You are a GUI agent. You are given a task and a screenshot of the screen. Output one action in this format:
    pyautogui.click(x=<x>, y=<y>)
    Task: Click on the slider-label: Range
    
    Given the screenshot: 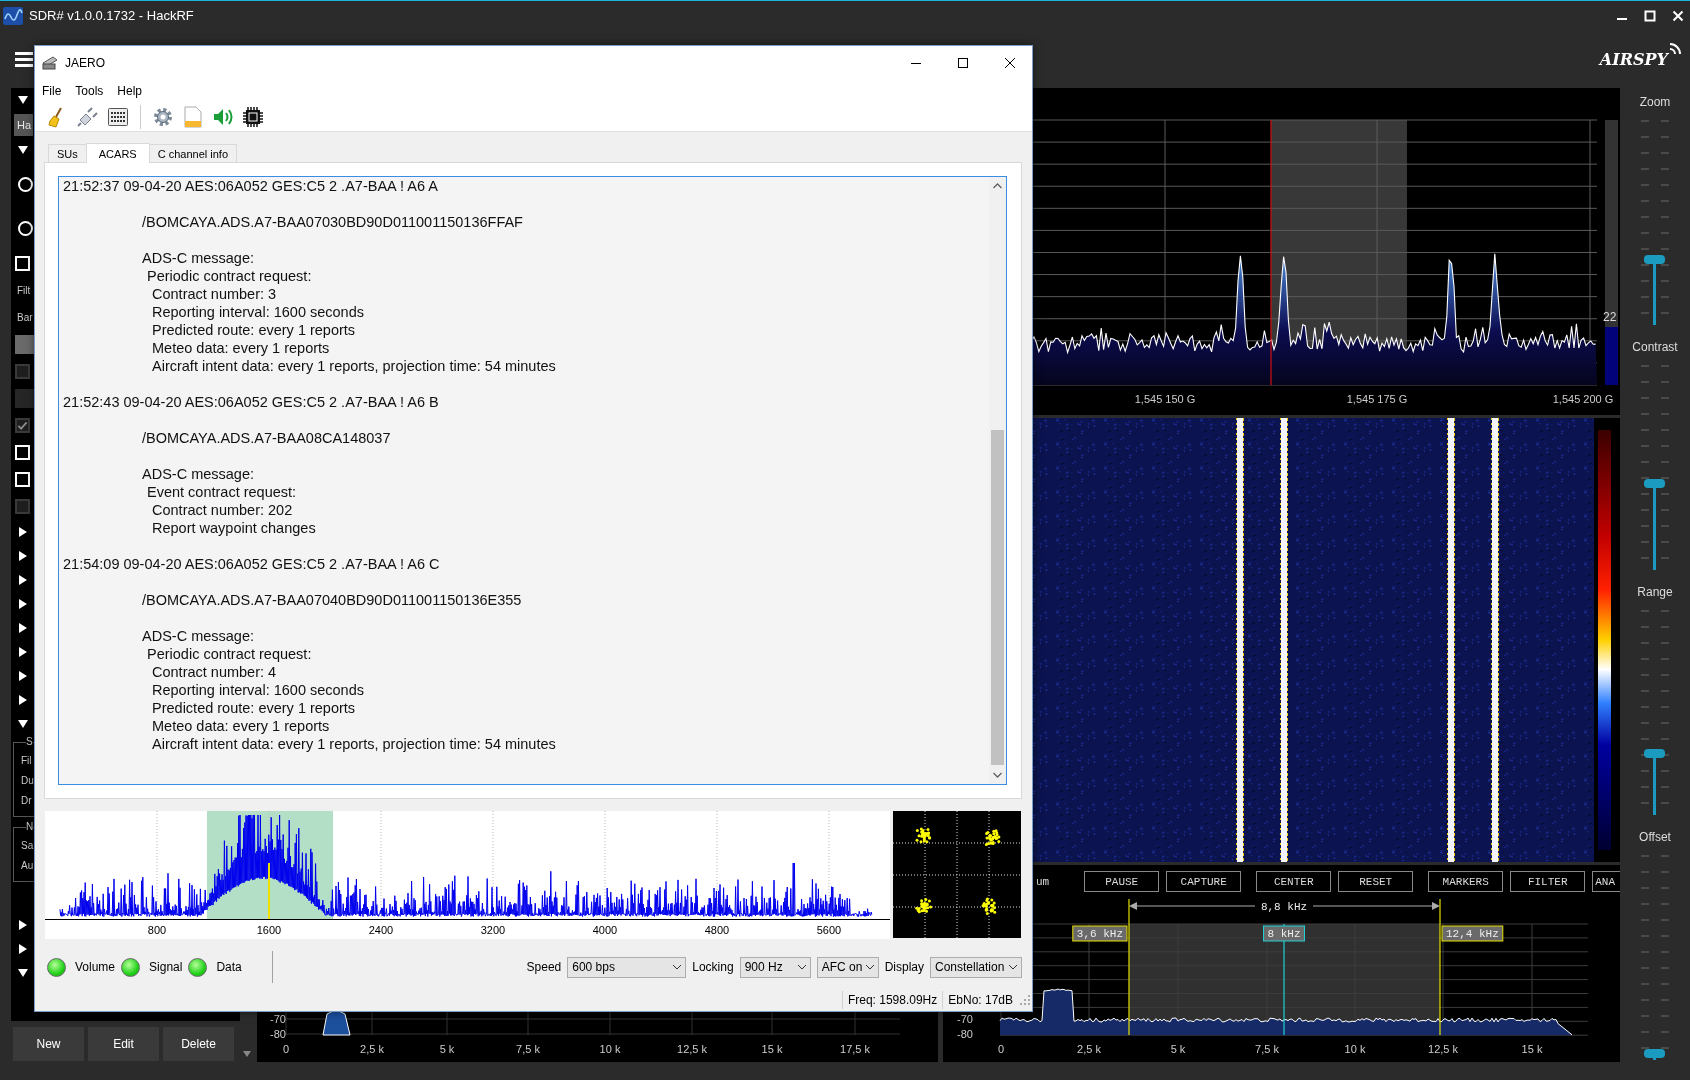 What is the action you would take?
    pyautogui.click(x=1655, y=592)
    